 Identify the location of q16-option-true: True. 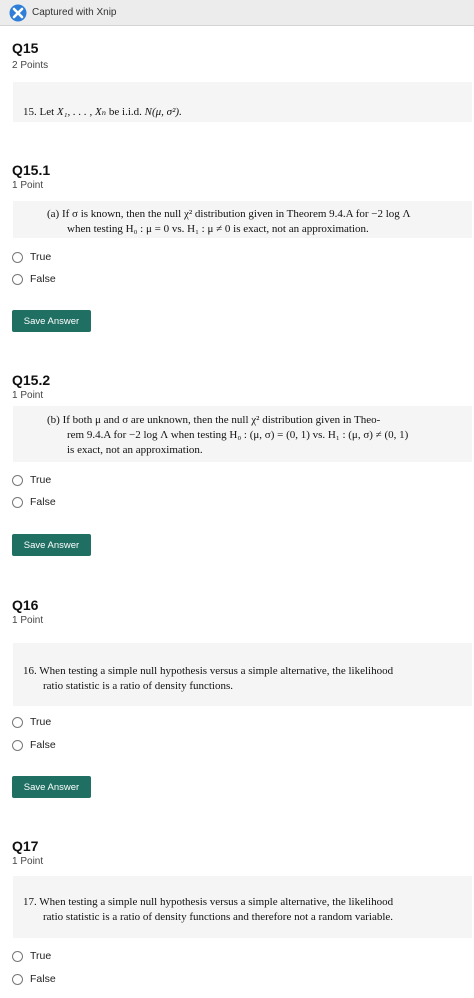
(31, 722).